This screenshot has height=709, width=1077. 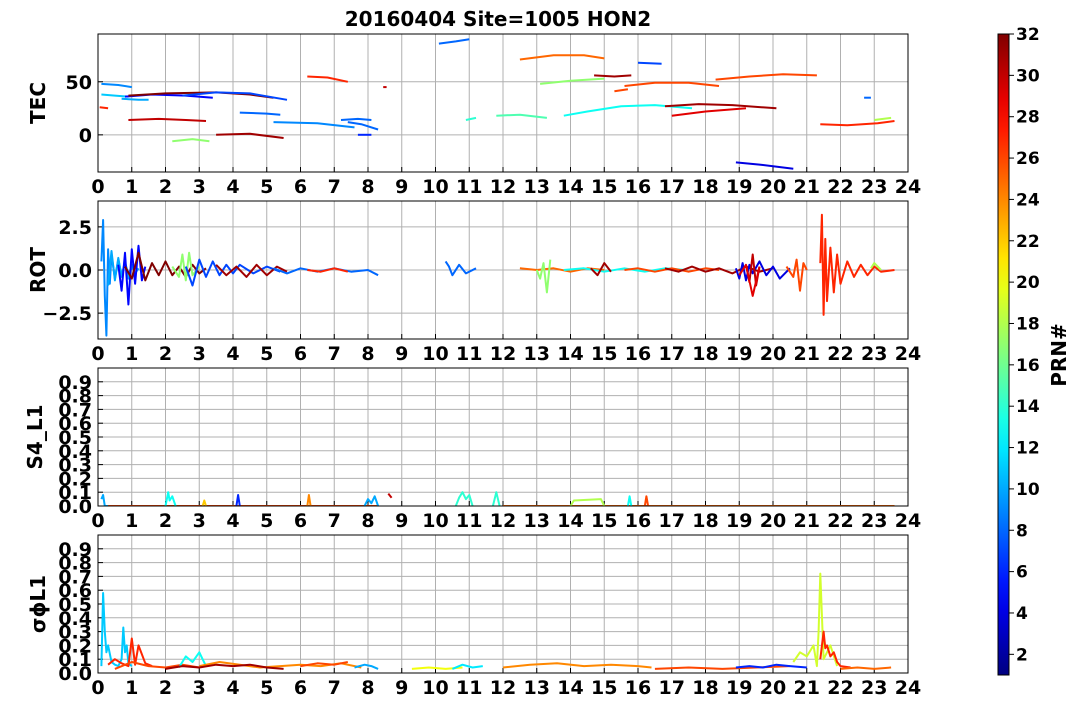 I want to click on colorbar-tick-label: 4, so click(x=1022, y=614).